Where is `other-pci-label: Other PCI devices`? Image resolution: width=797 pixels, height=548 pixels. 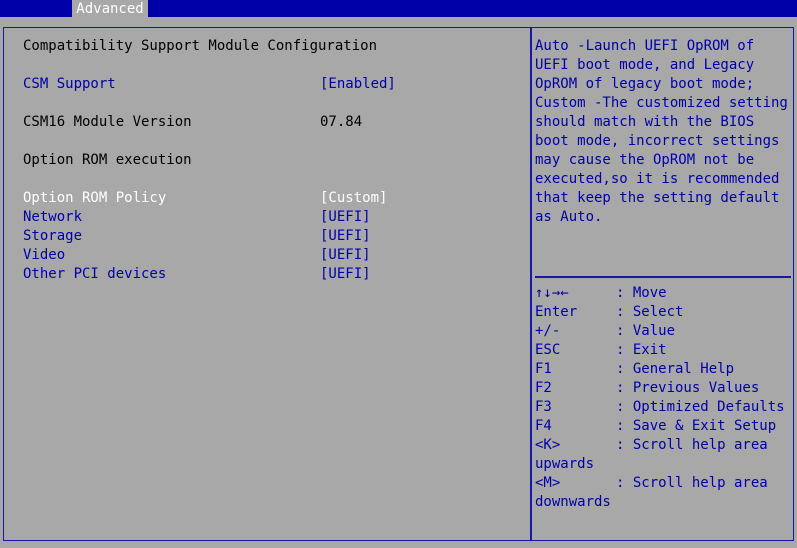 other-pci-label: Other PCI devices is located at coordinates (94, 274).